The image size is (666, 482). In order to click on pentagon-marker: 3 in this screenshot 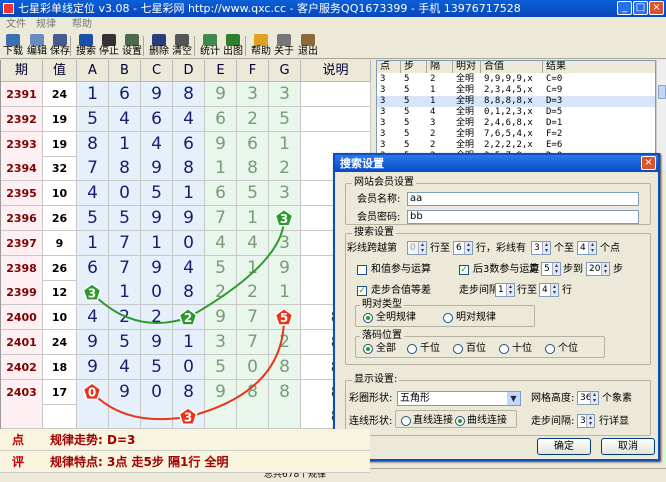, I will do `click(188, 415)`.